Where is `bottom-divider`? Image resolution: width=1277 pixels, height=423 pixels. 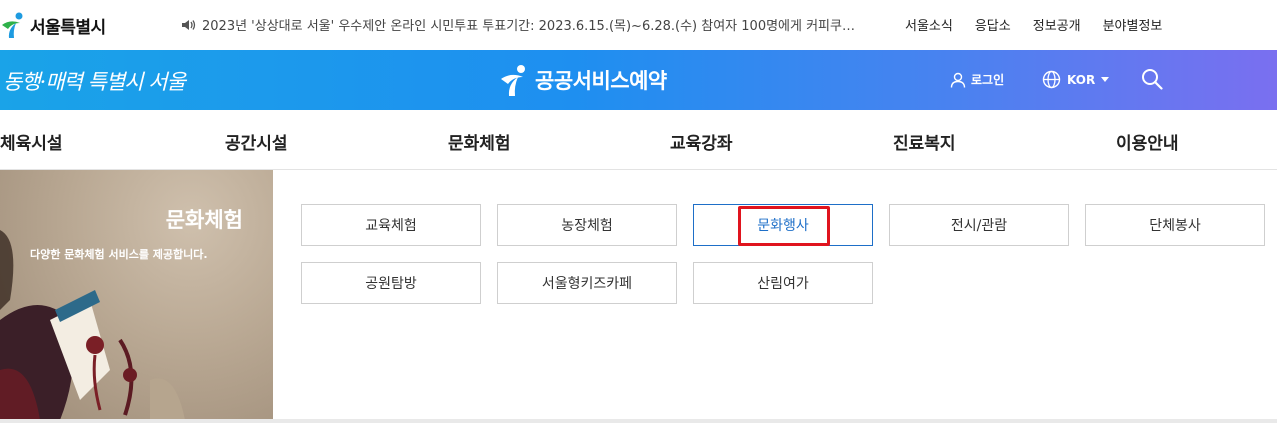 bottom-divider is located at coordinates (638, 421).